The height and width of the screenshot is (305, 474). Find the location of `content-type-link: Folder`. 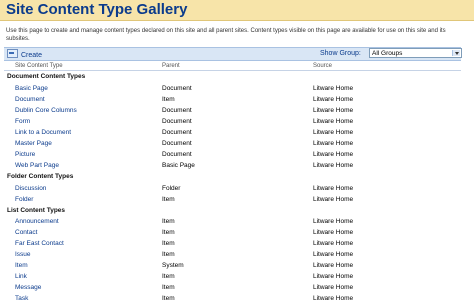

content-type-link: Folder is located at coordinates (24, 199).